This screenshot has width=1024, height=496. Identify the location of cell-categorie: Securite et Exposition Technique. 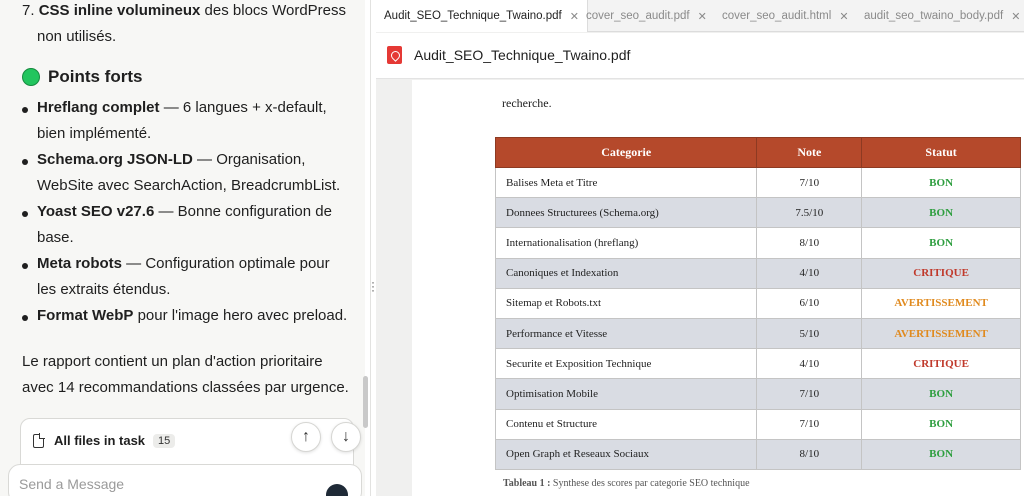
(626, 364).